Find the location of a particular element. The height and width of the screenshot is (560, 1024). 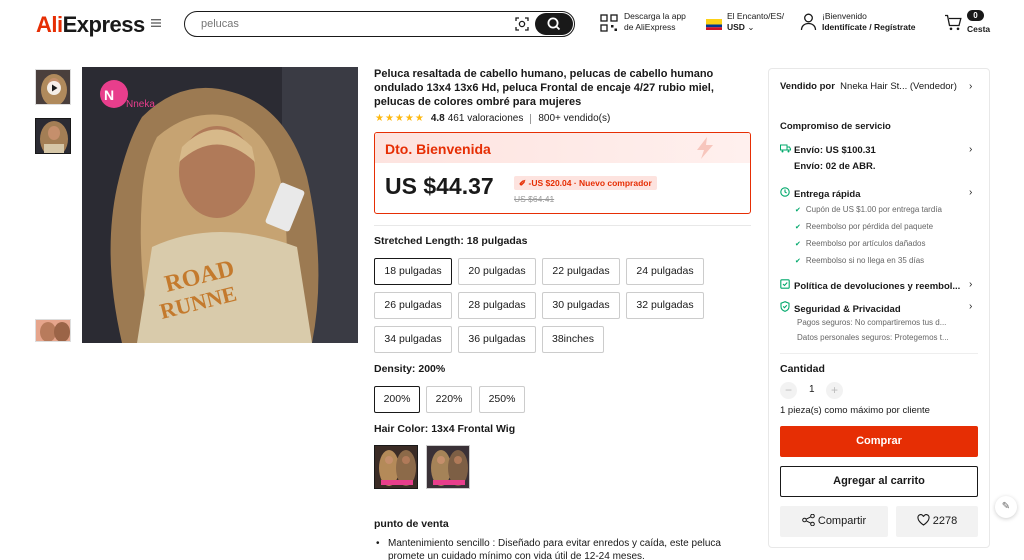

density-option: 220% is located at coordinates (449, 399).